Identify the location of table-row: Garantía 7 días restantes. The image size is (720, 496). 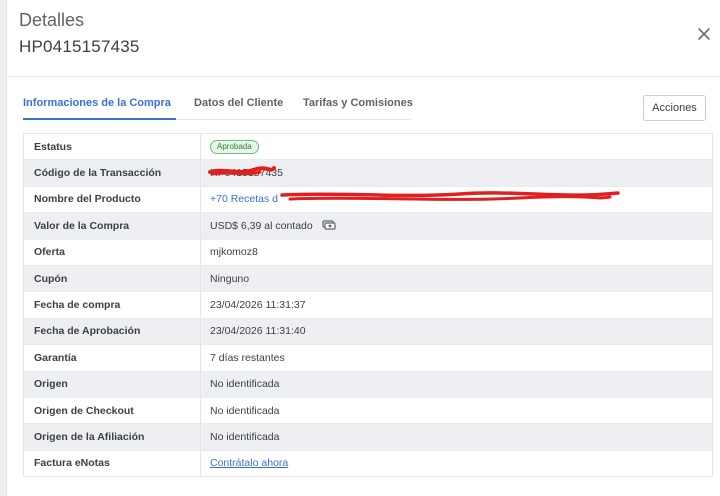
(368, 358).